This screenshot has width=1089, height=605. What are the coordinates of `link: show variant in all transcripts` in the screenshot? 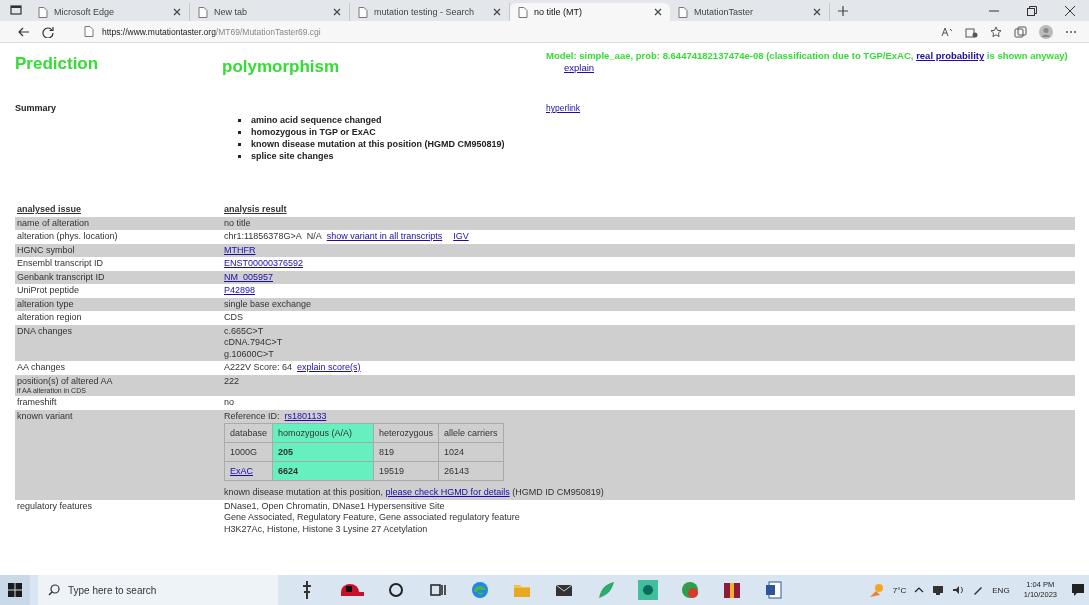 It's located at (384, 237).